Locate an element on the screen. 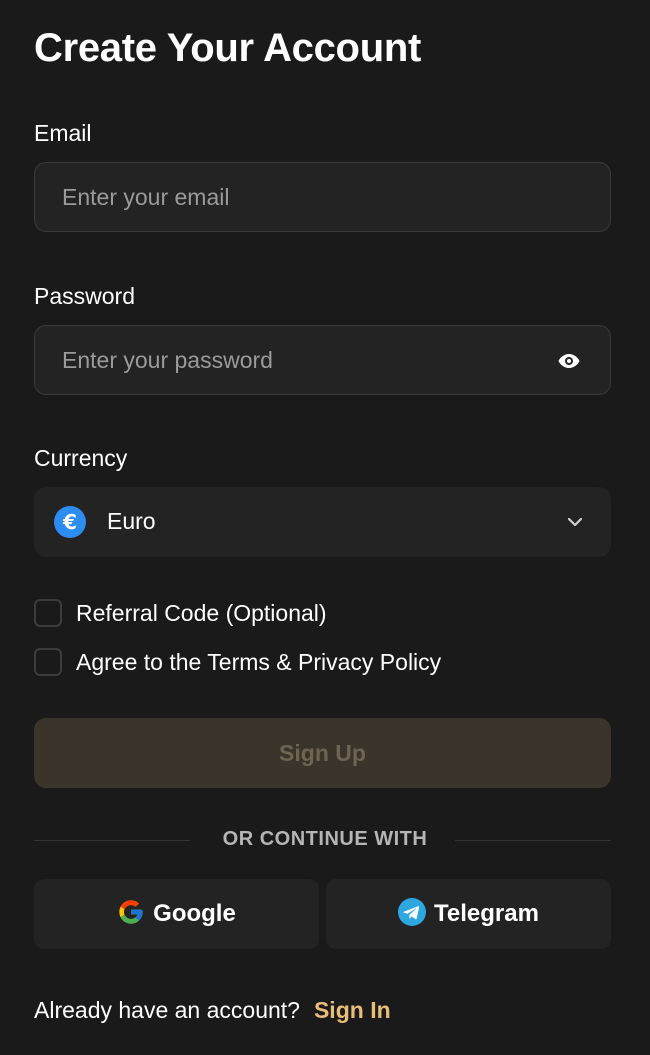 This screenshot has height=1055, width=650. divider-line-right is located at coordinates (533, 840).